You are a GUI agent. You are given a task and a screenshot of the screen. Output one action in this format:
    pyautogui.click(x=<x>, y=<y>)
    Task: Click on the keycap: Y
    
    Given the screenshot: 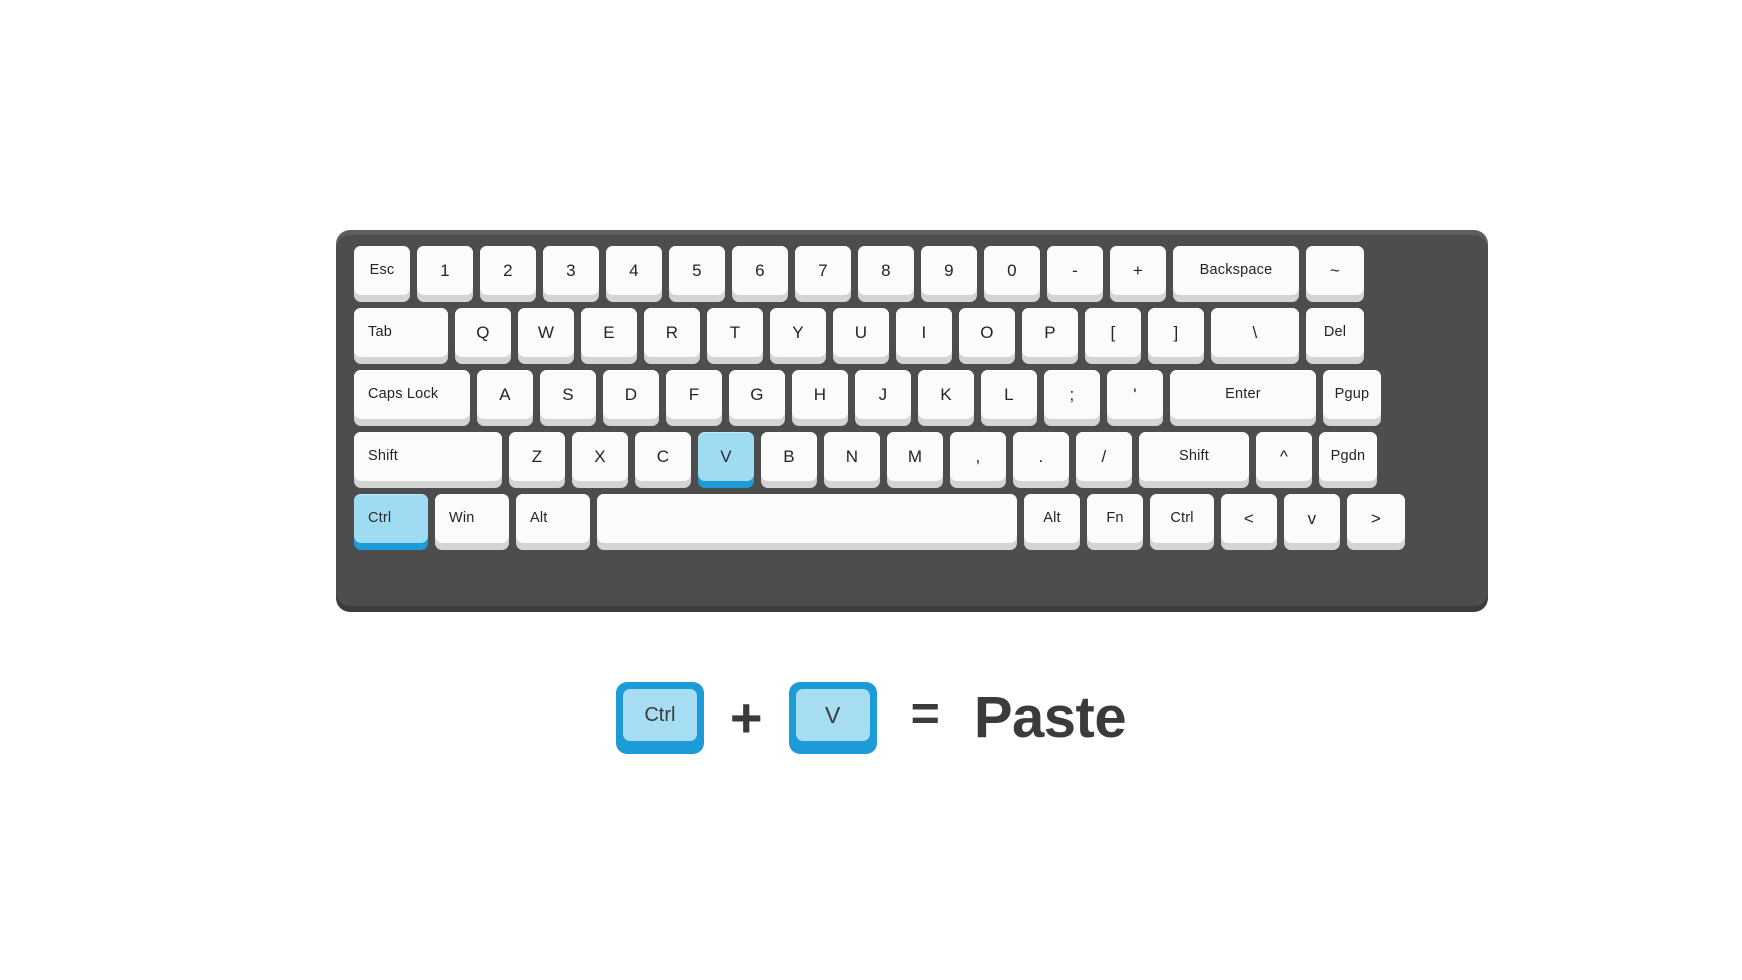 What is the action you would take?
    pyautogui.click(x=798, y=332)
    